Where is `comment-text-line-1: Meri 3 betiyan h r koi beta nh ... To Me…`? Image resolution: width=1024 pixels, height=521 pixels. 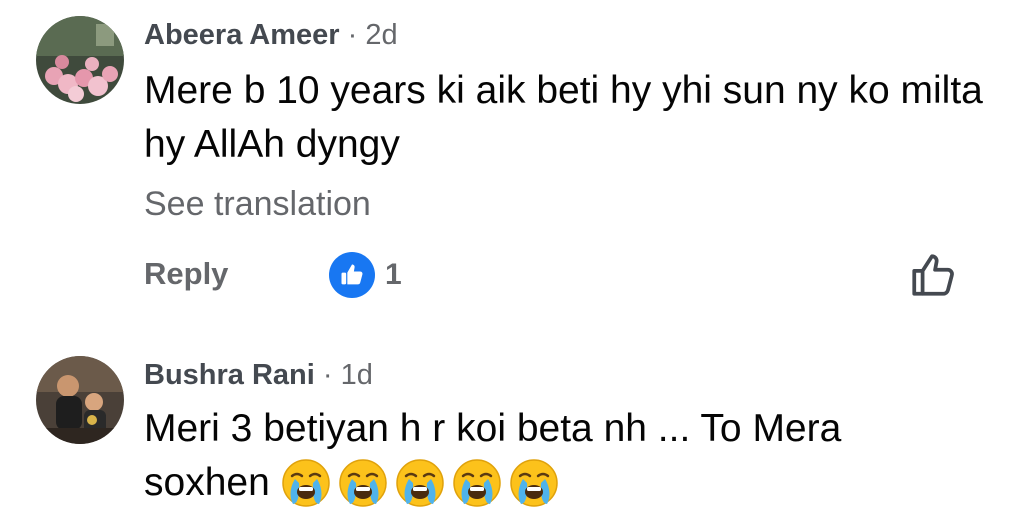
comment-text-line-1: Meri 3 betiyan h r koi beta nh ... To Me… is located at coordinates (493, 428).